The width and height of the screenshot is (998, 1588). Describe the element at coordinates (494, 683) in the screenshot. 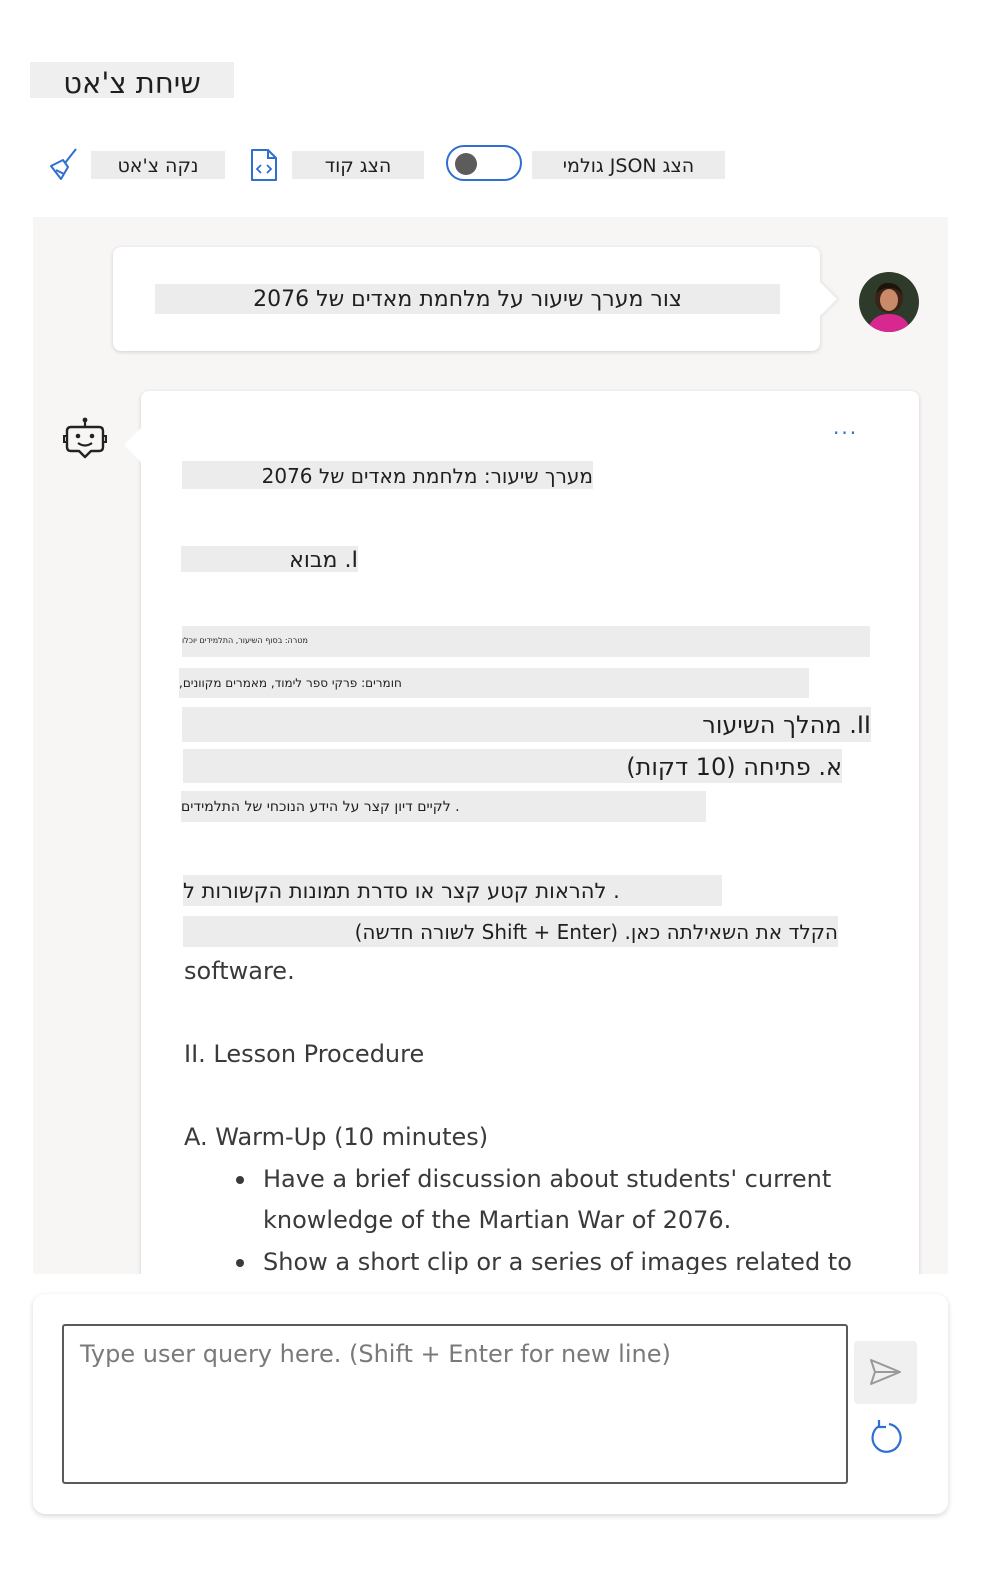

I see `materials-line: חומרים: פרקי ספר לימוד, מאמרים מקוונים,` at that location.